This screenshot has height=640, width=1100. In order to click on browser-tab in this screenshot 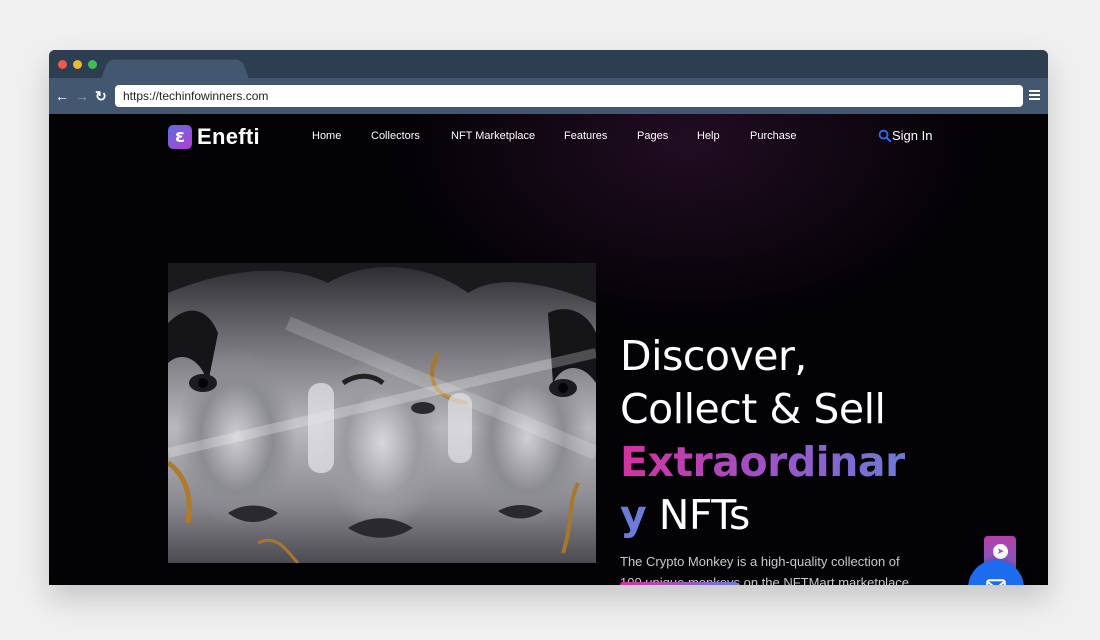, I will do `click(175, 69)`.